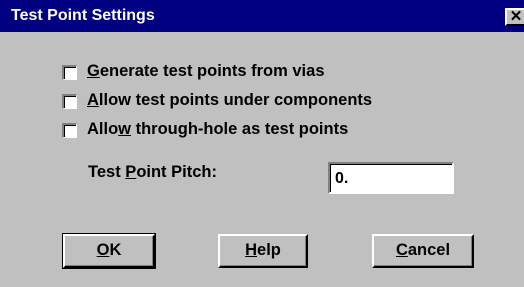 The height and width of the screenshot is (287, 524). I want to click on close-button: ✕, so click(514, 17).